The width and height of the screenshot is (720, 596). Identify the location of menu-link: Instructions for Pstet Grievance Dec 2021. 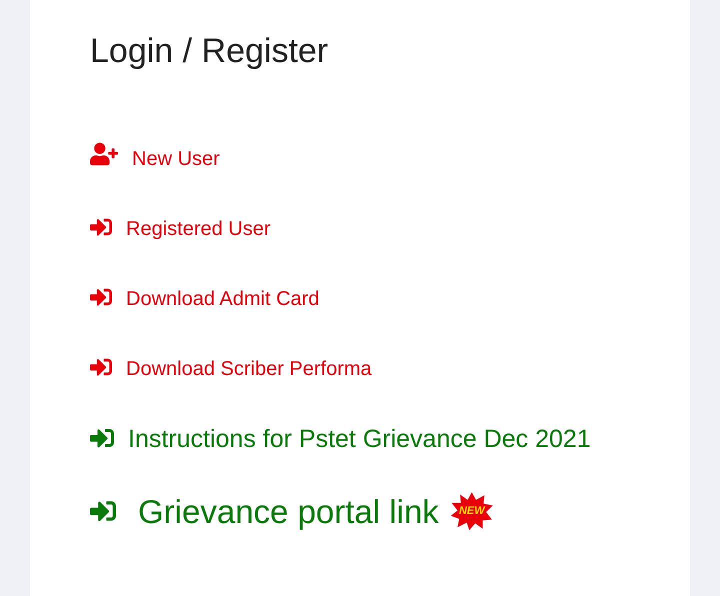
(359, 438).